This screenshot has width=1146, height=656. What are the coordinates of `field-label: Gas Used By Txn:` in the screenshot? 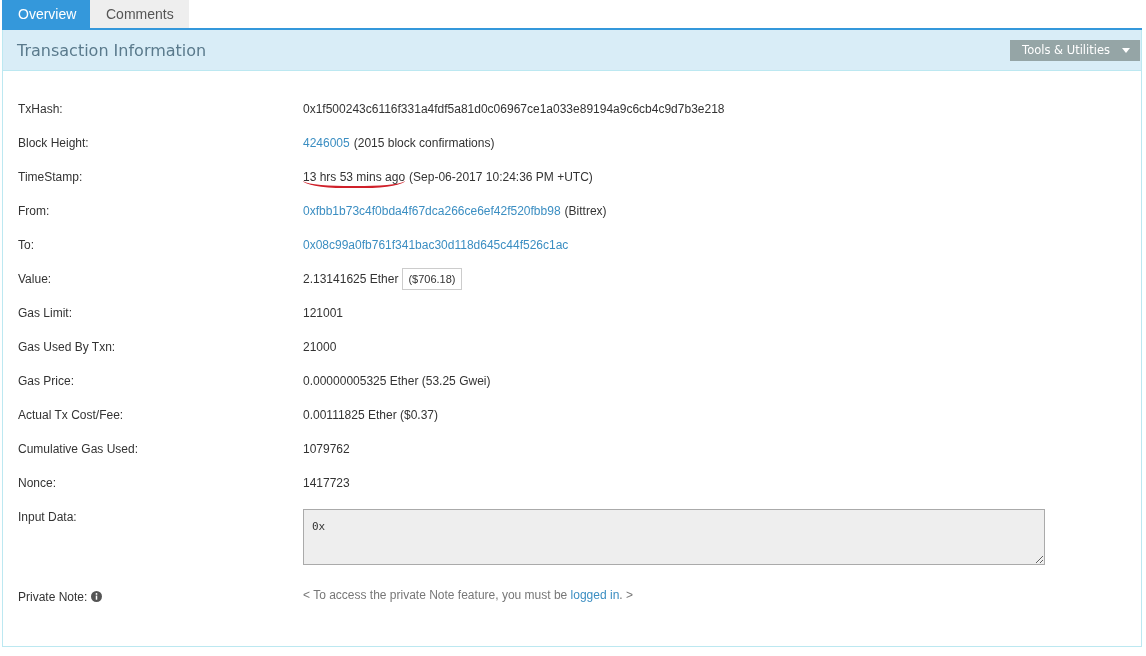 It's located at (67, 347).